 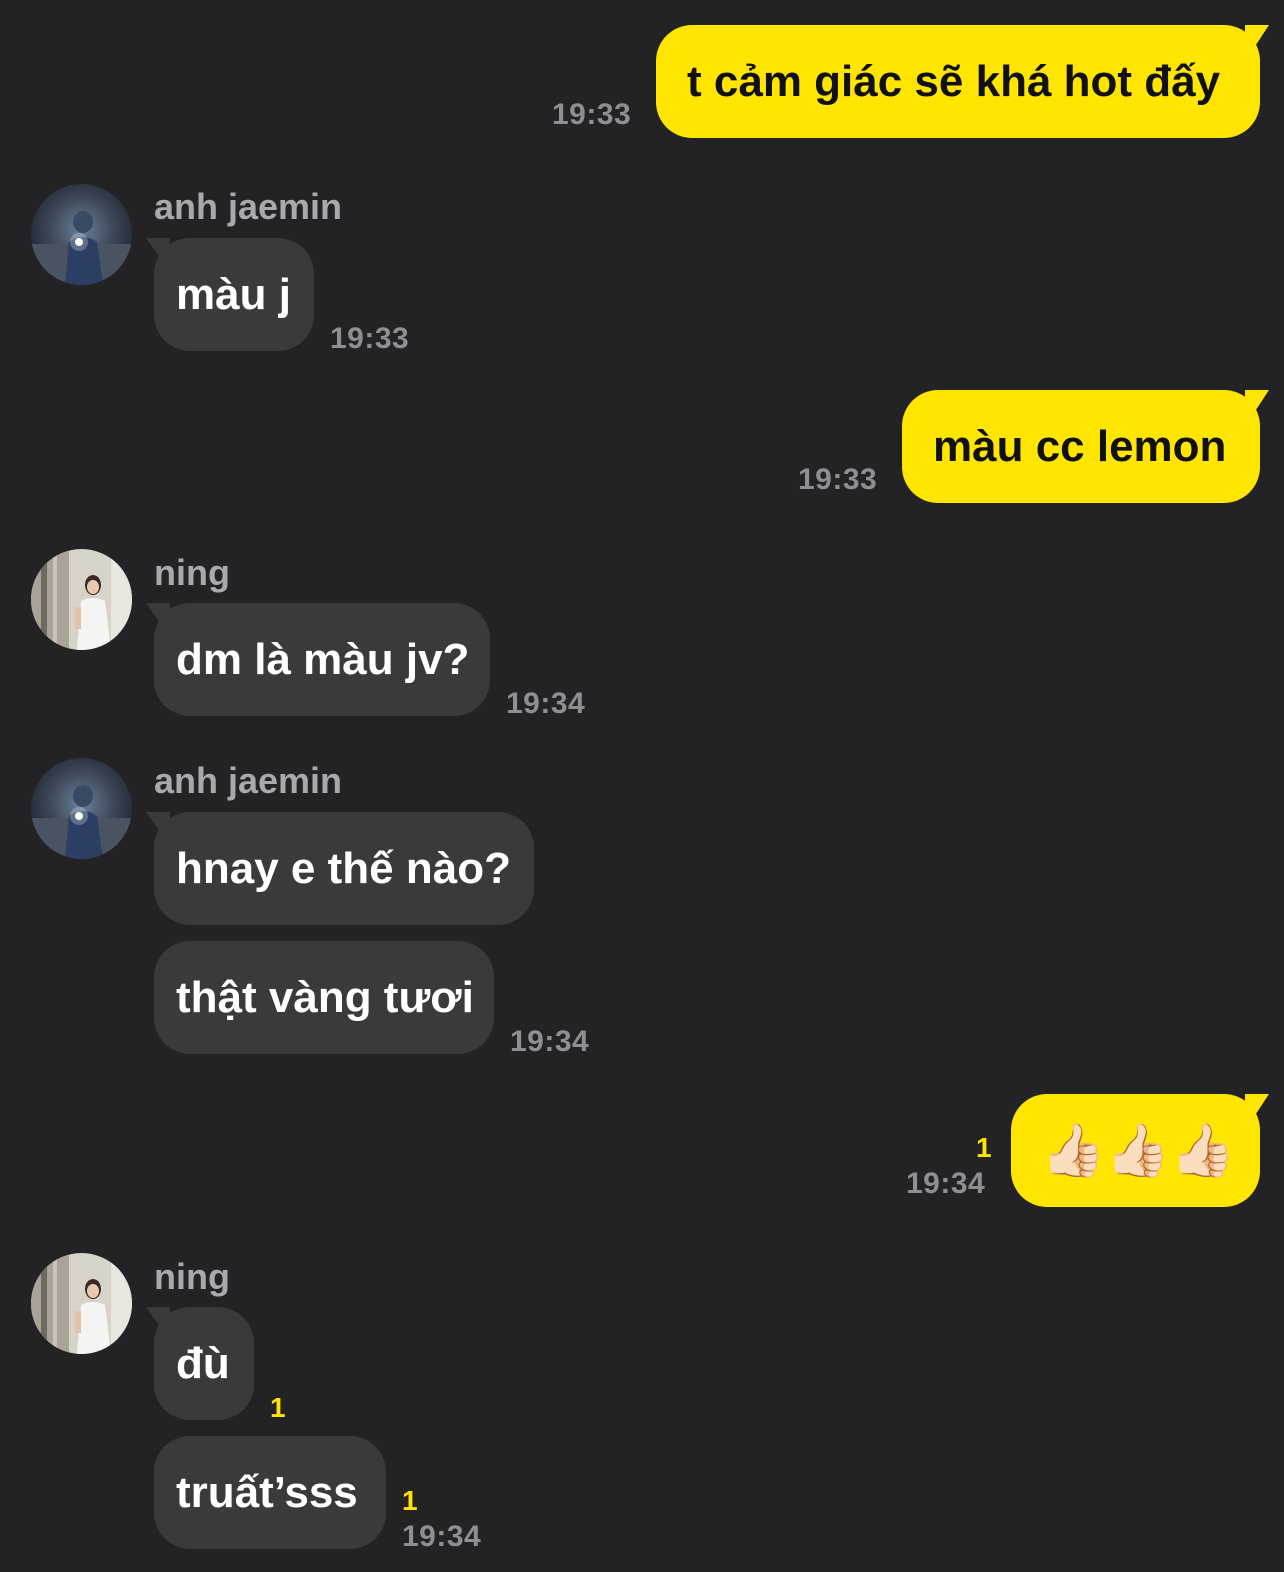 I want to click on message-text: hnay e thế nào?, so click(x=343, y=868).